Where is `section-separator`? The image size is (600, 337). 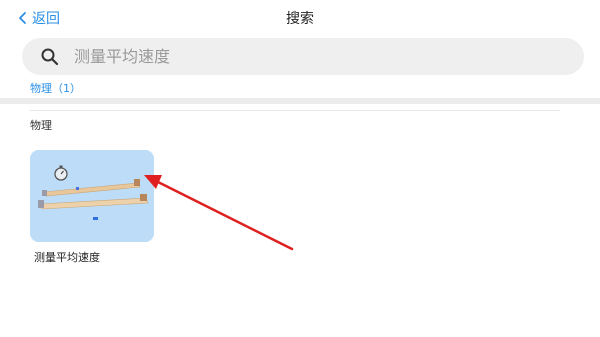 section-separator is located at coordinates (300, 101).